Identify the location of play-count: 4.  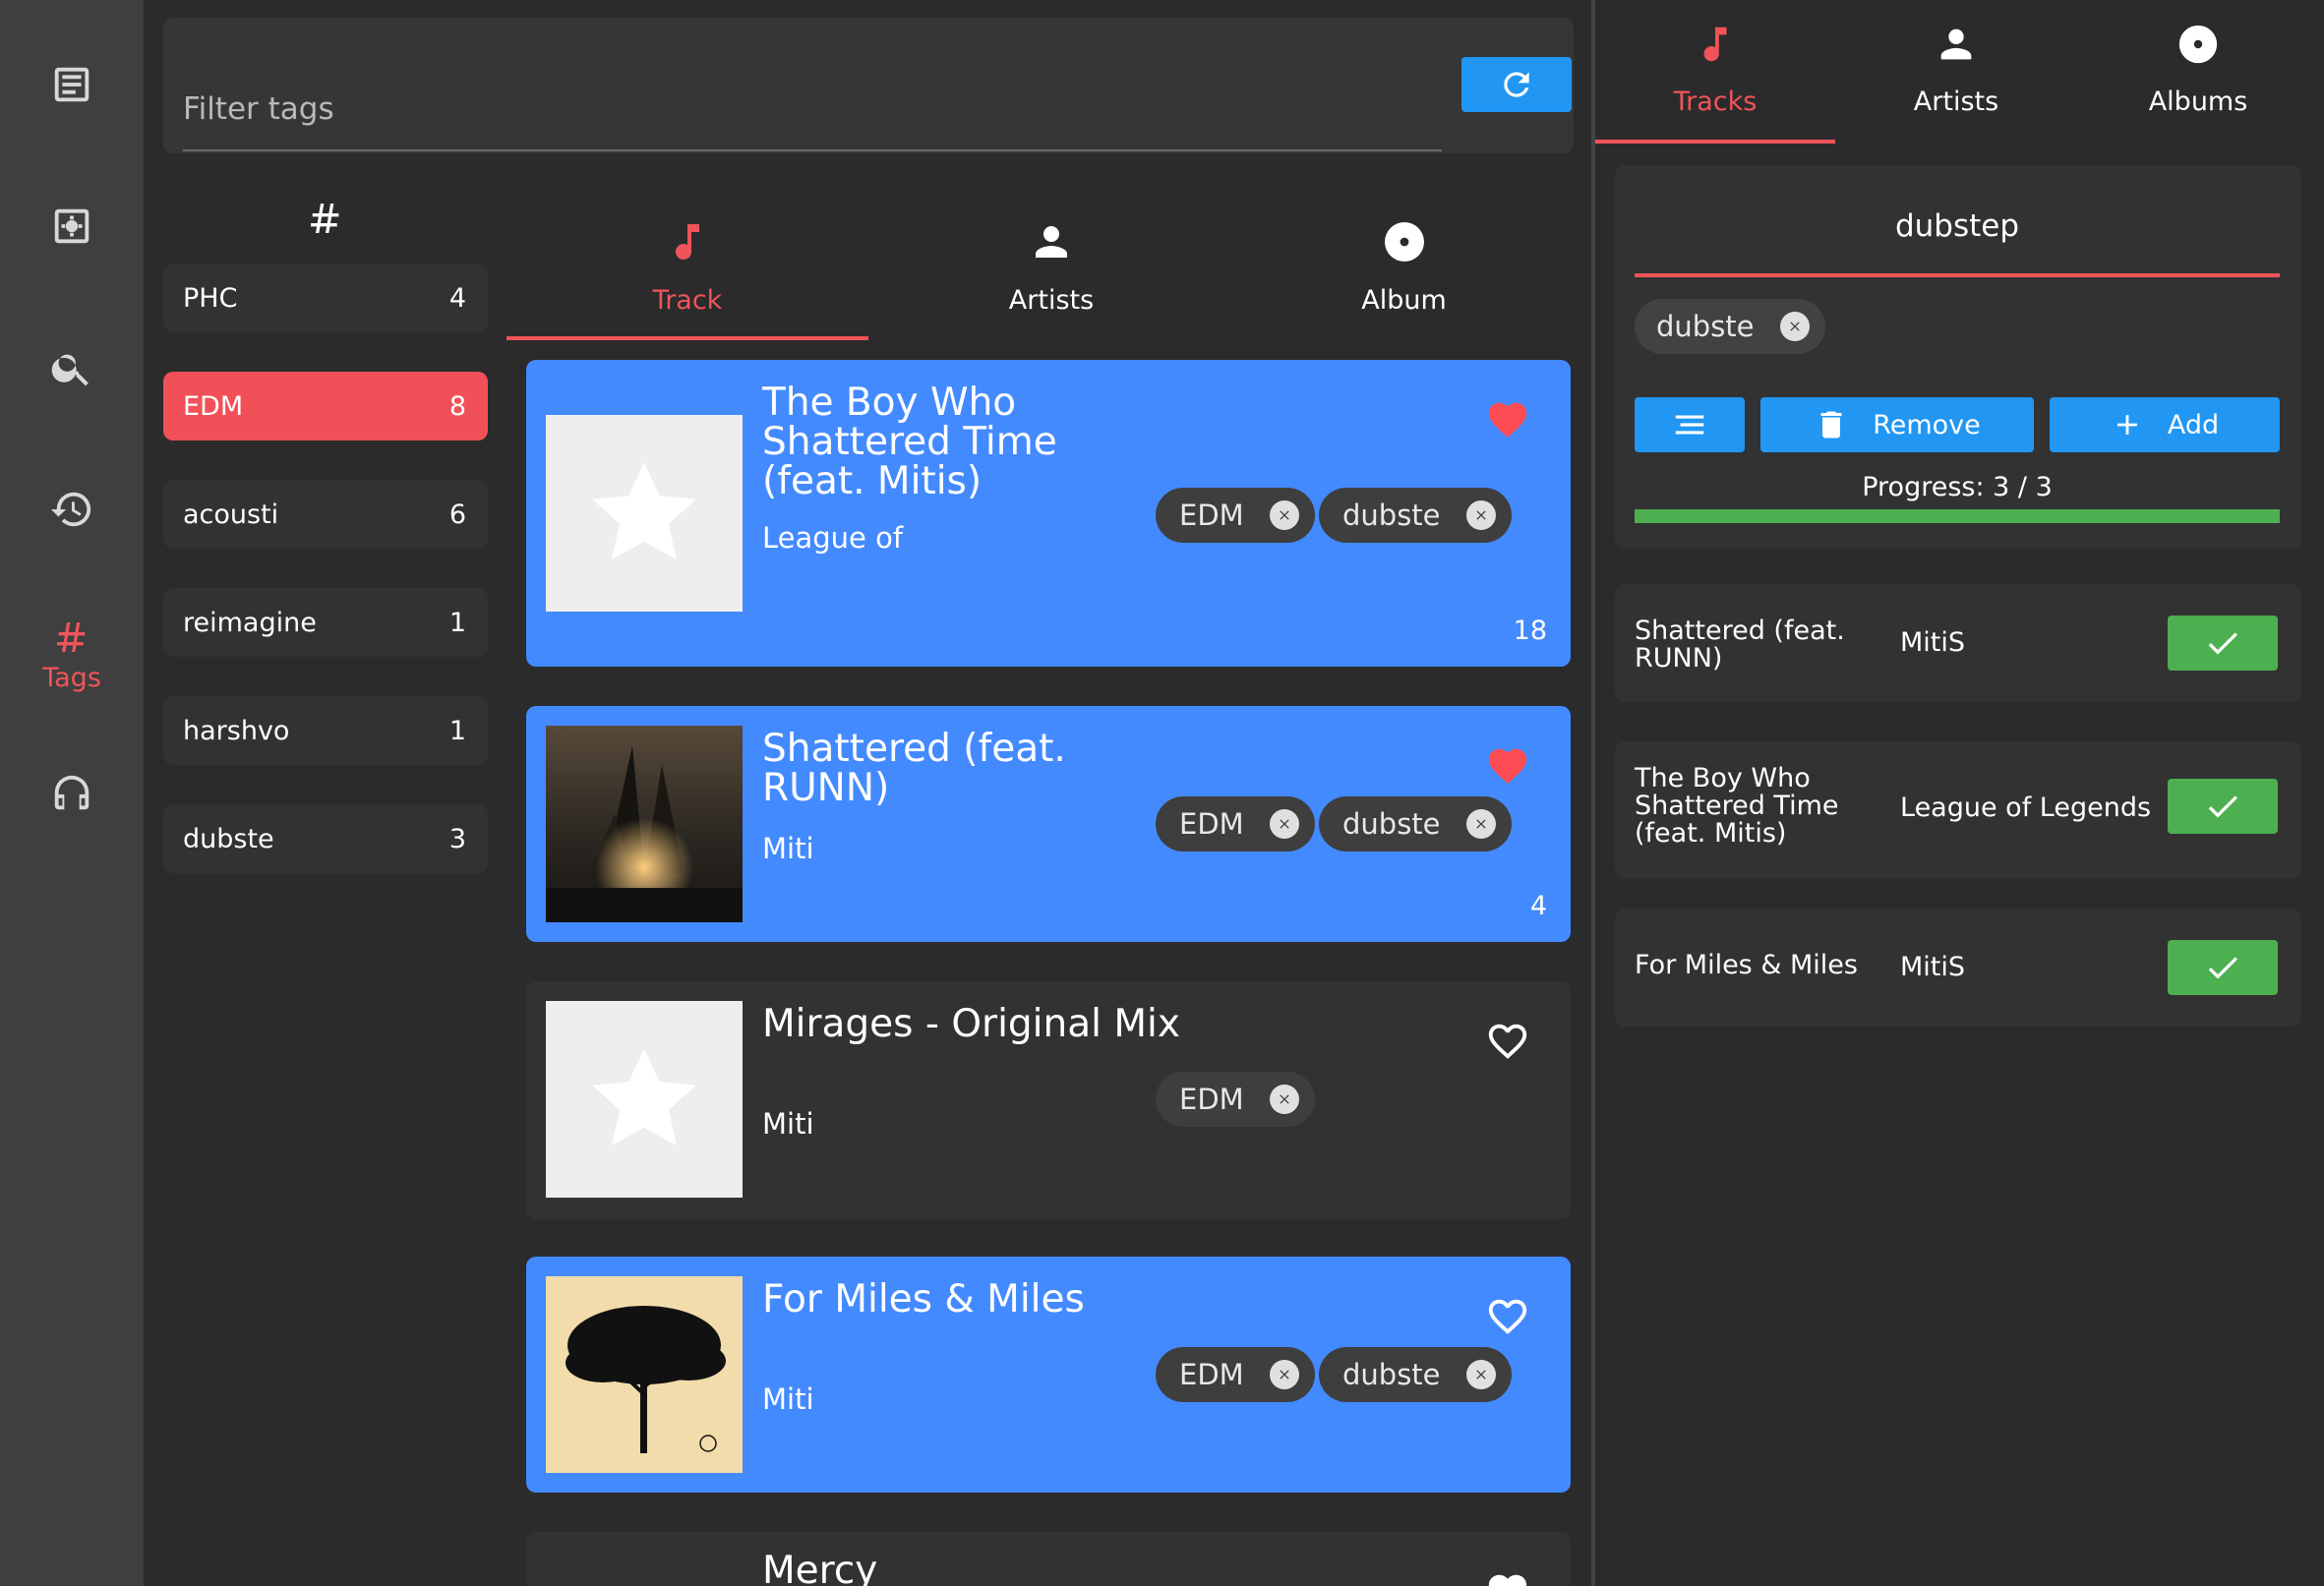
(1538, 906).